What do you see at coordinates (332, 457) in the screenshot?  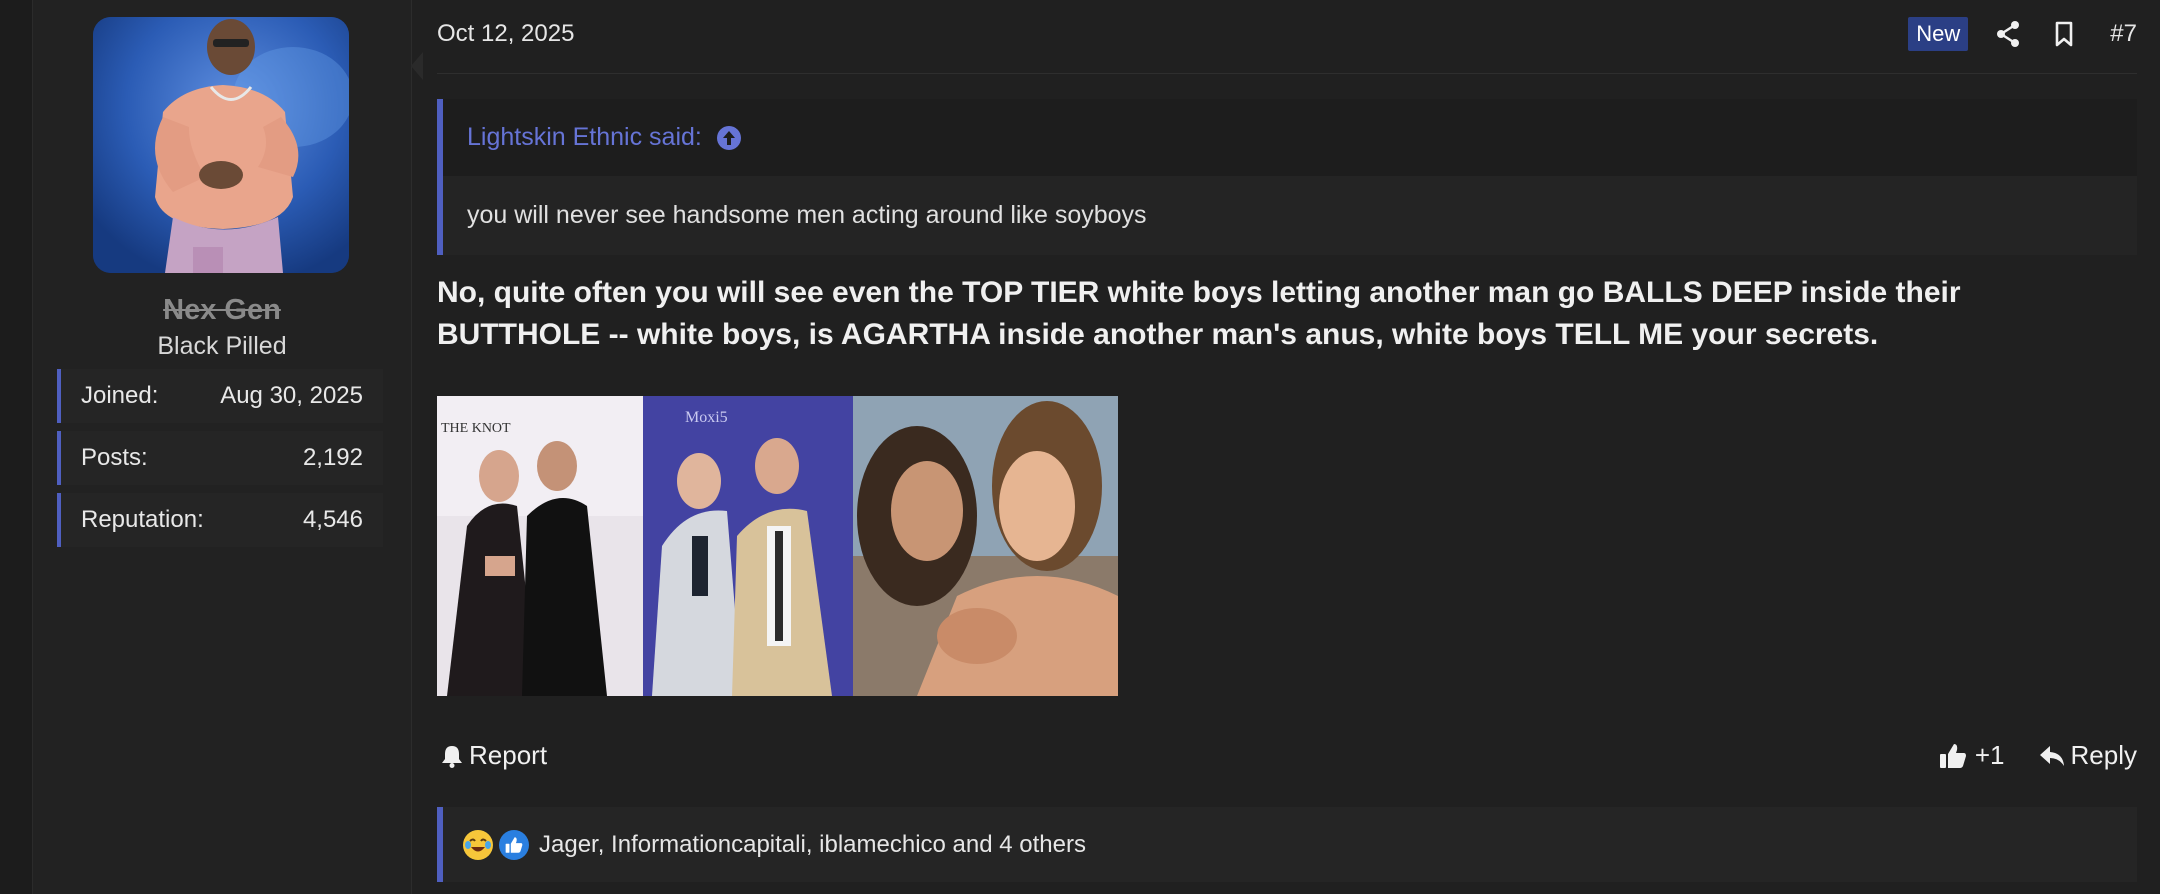 I see `stat-posts-value: 2,192` at bounding box center [332, 457].